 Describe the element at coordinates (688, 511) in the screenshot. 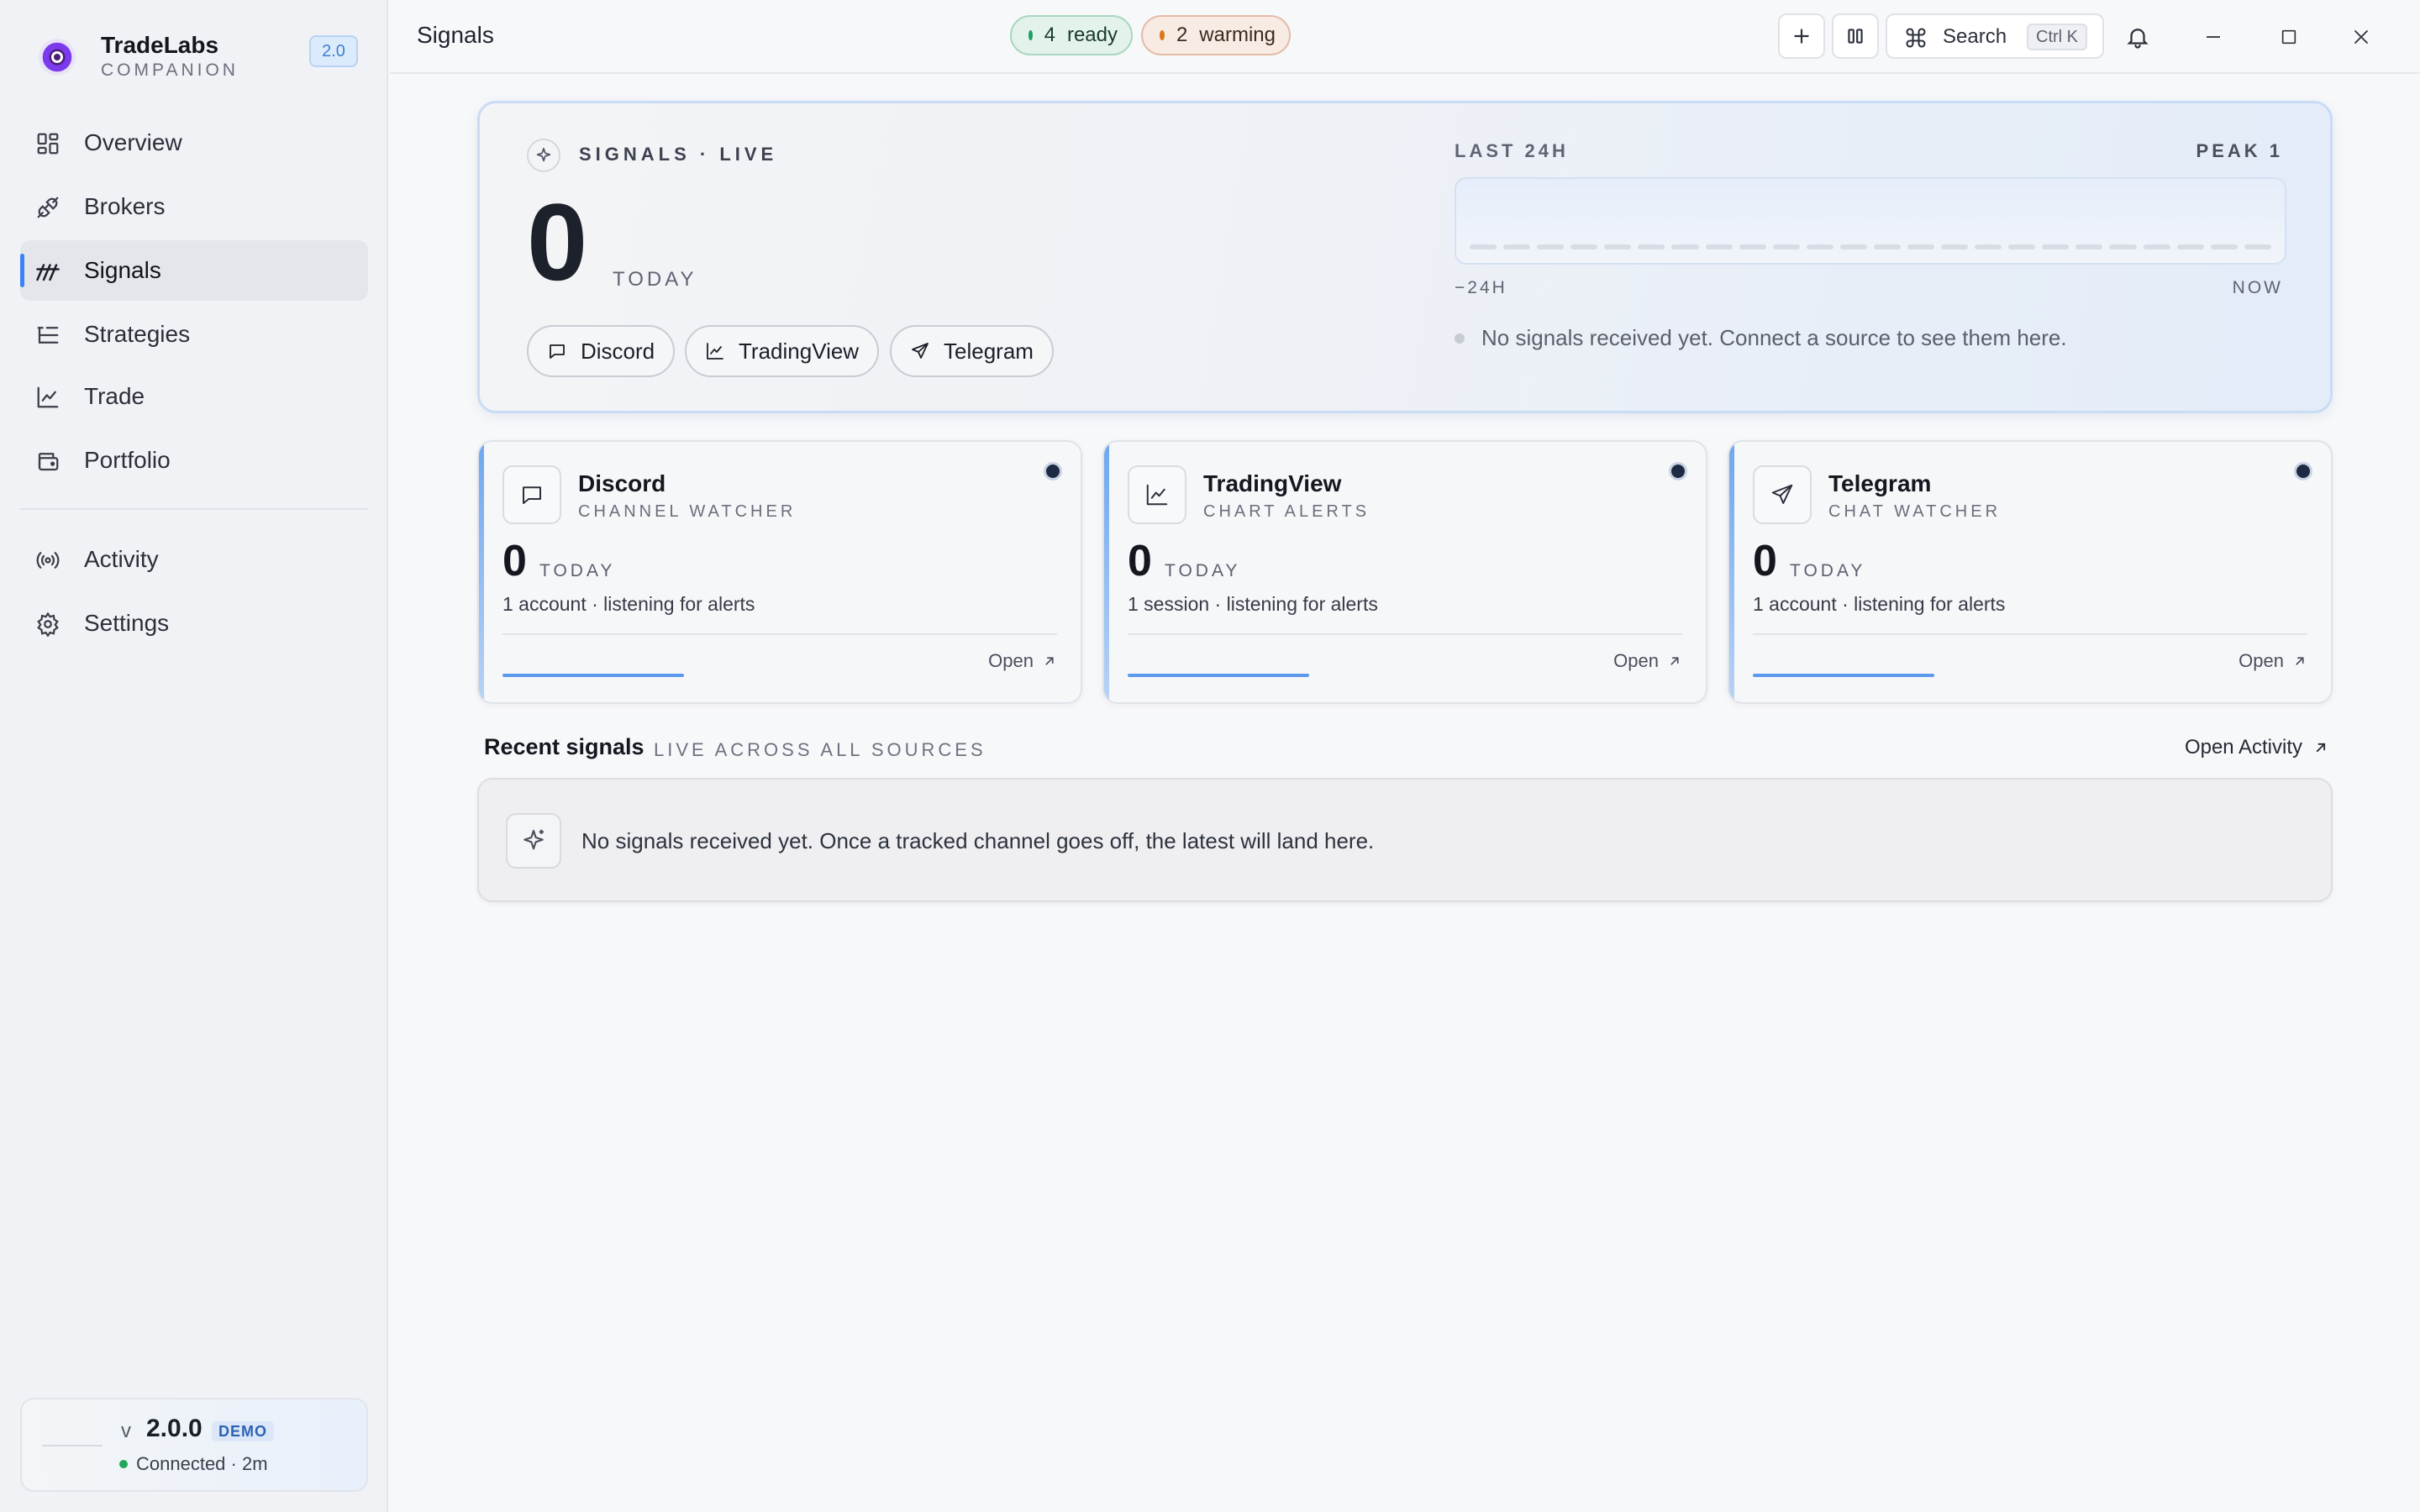

I see `card-subtitle: CHANNEL WATCHER` at that location.